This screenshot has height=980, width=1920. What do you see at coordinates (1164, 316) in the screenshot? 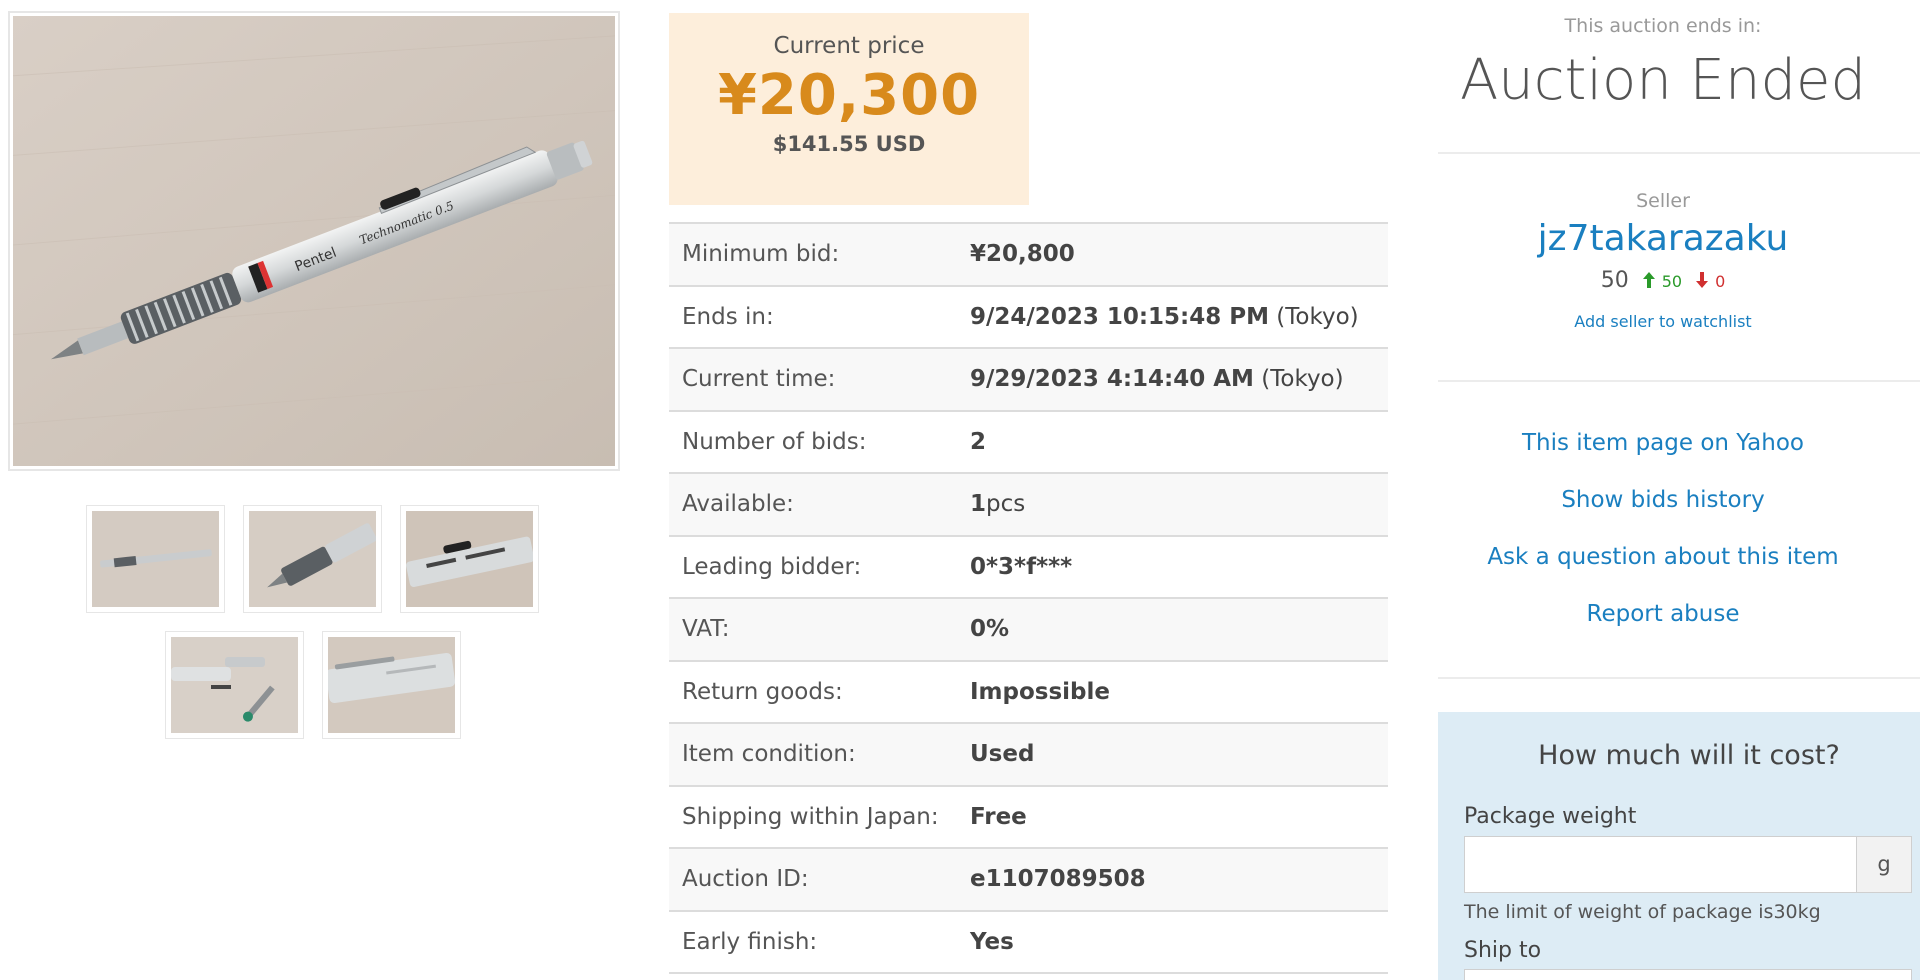
I see `detail-value: 9/24/2023 10:15:48 PM (Tokyo)` at bounding box center [1164, 316].